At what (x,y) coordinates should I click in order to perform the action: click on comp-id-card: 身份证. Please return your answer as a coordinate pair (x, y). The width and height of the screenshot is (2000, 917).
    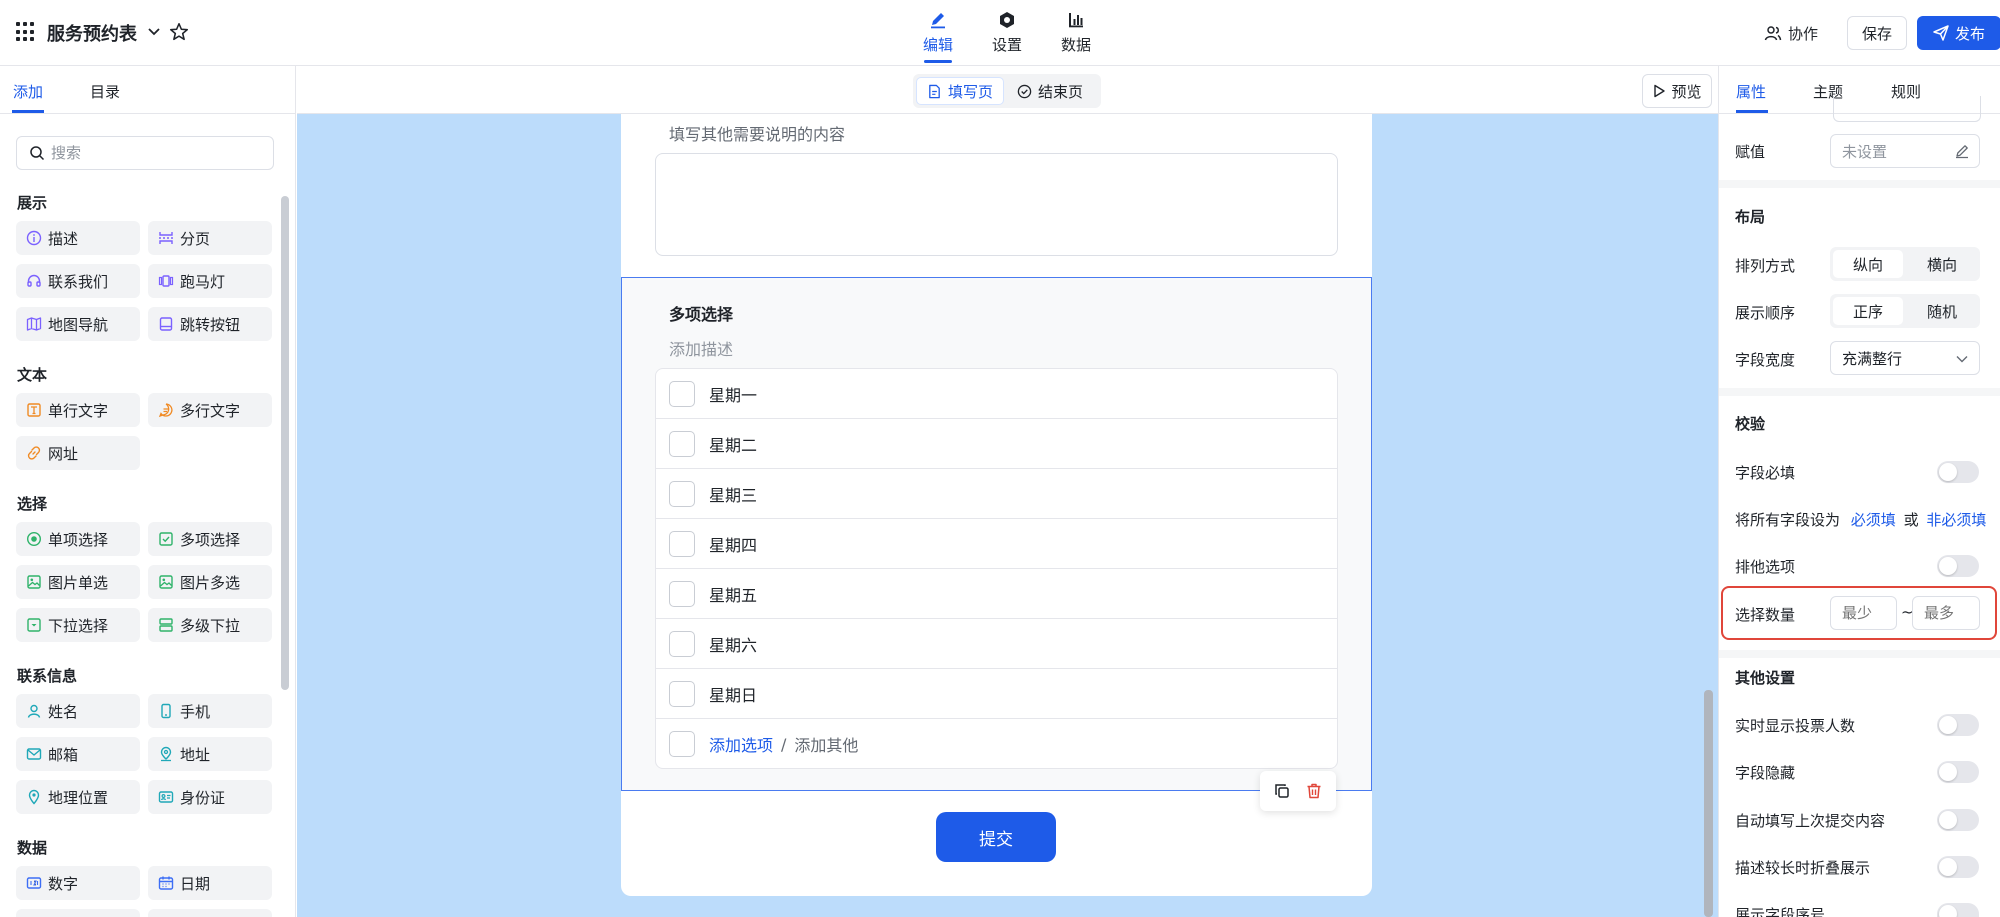
    Looking at the image, I should click on (210, 797).